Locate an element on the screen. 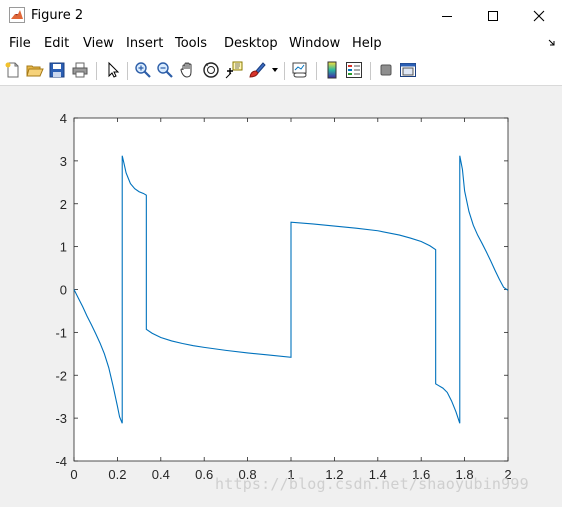  y-tick-label: -4 is located at coordinates (61, 461).